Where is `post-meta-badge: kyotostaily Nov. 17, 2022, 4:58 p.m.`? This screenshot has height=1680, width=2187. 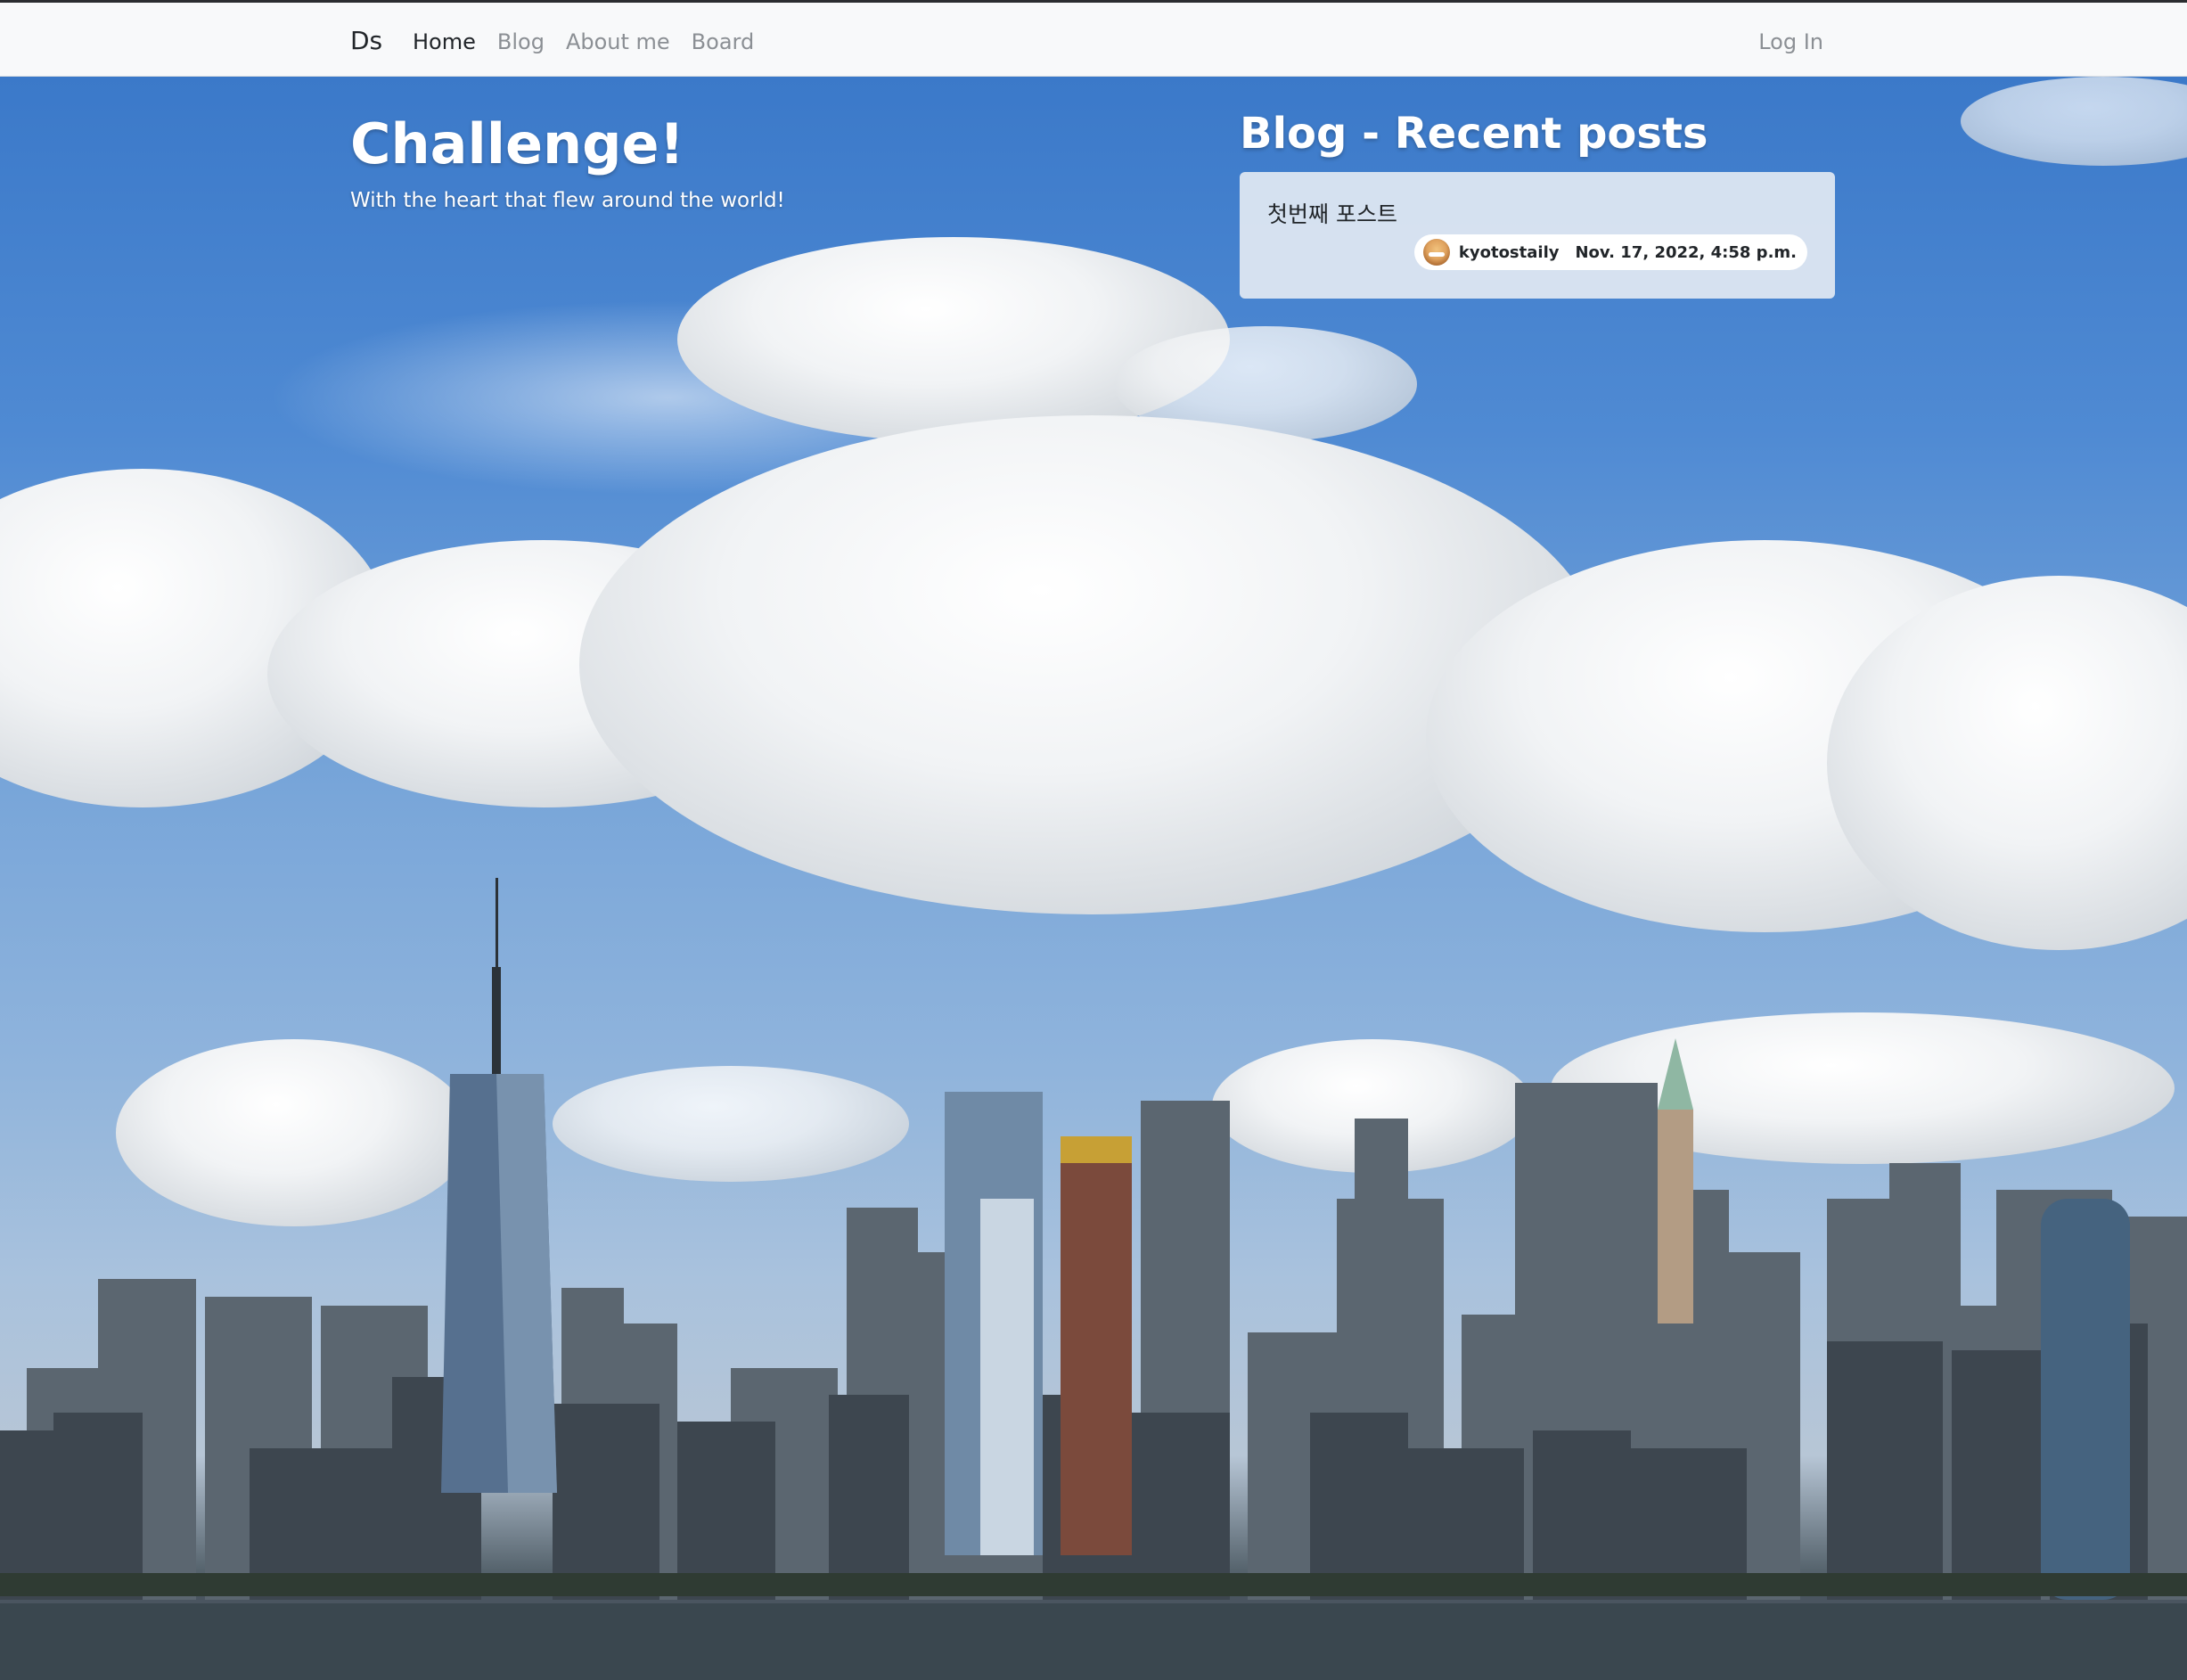
post-meta-badge: kyotostaily Nov. 17, 2022, 4:58 p.m. is located at coordinates (1610, 252).